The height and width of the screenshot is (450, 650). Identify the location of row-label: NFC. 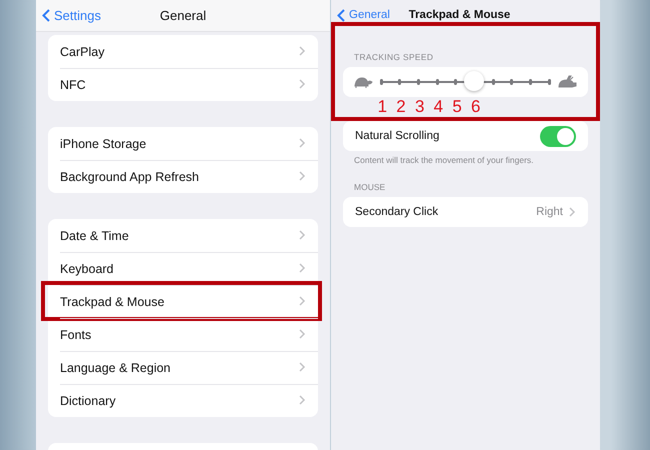
(73, 85).